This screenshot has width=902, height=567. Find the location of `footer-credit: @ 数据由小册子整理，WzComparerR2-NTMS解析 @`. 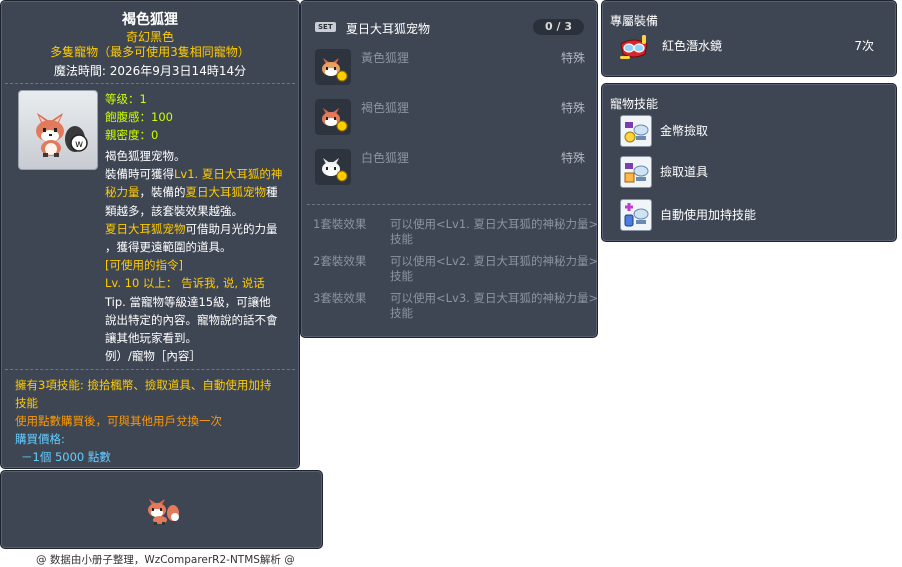

footer-credit: @ 数据由小册子整理，WzComparerR2-NTMS解析 @ is located at coordinates (165, 560).